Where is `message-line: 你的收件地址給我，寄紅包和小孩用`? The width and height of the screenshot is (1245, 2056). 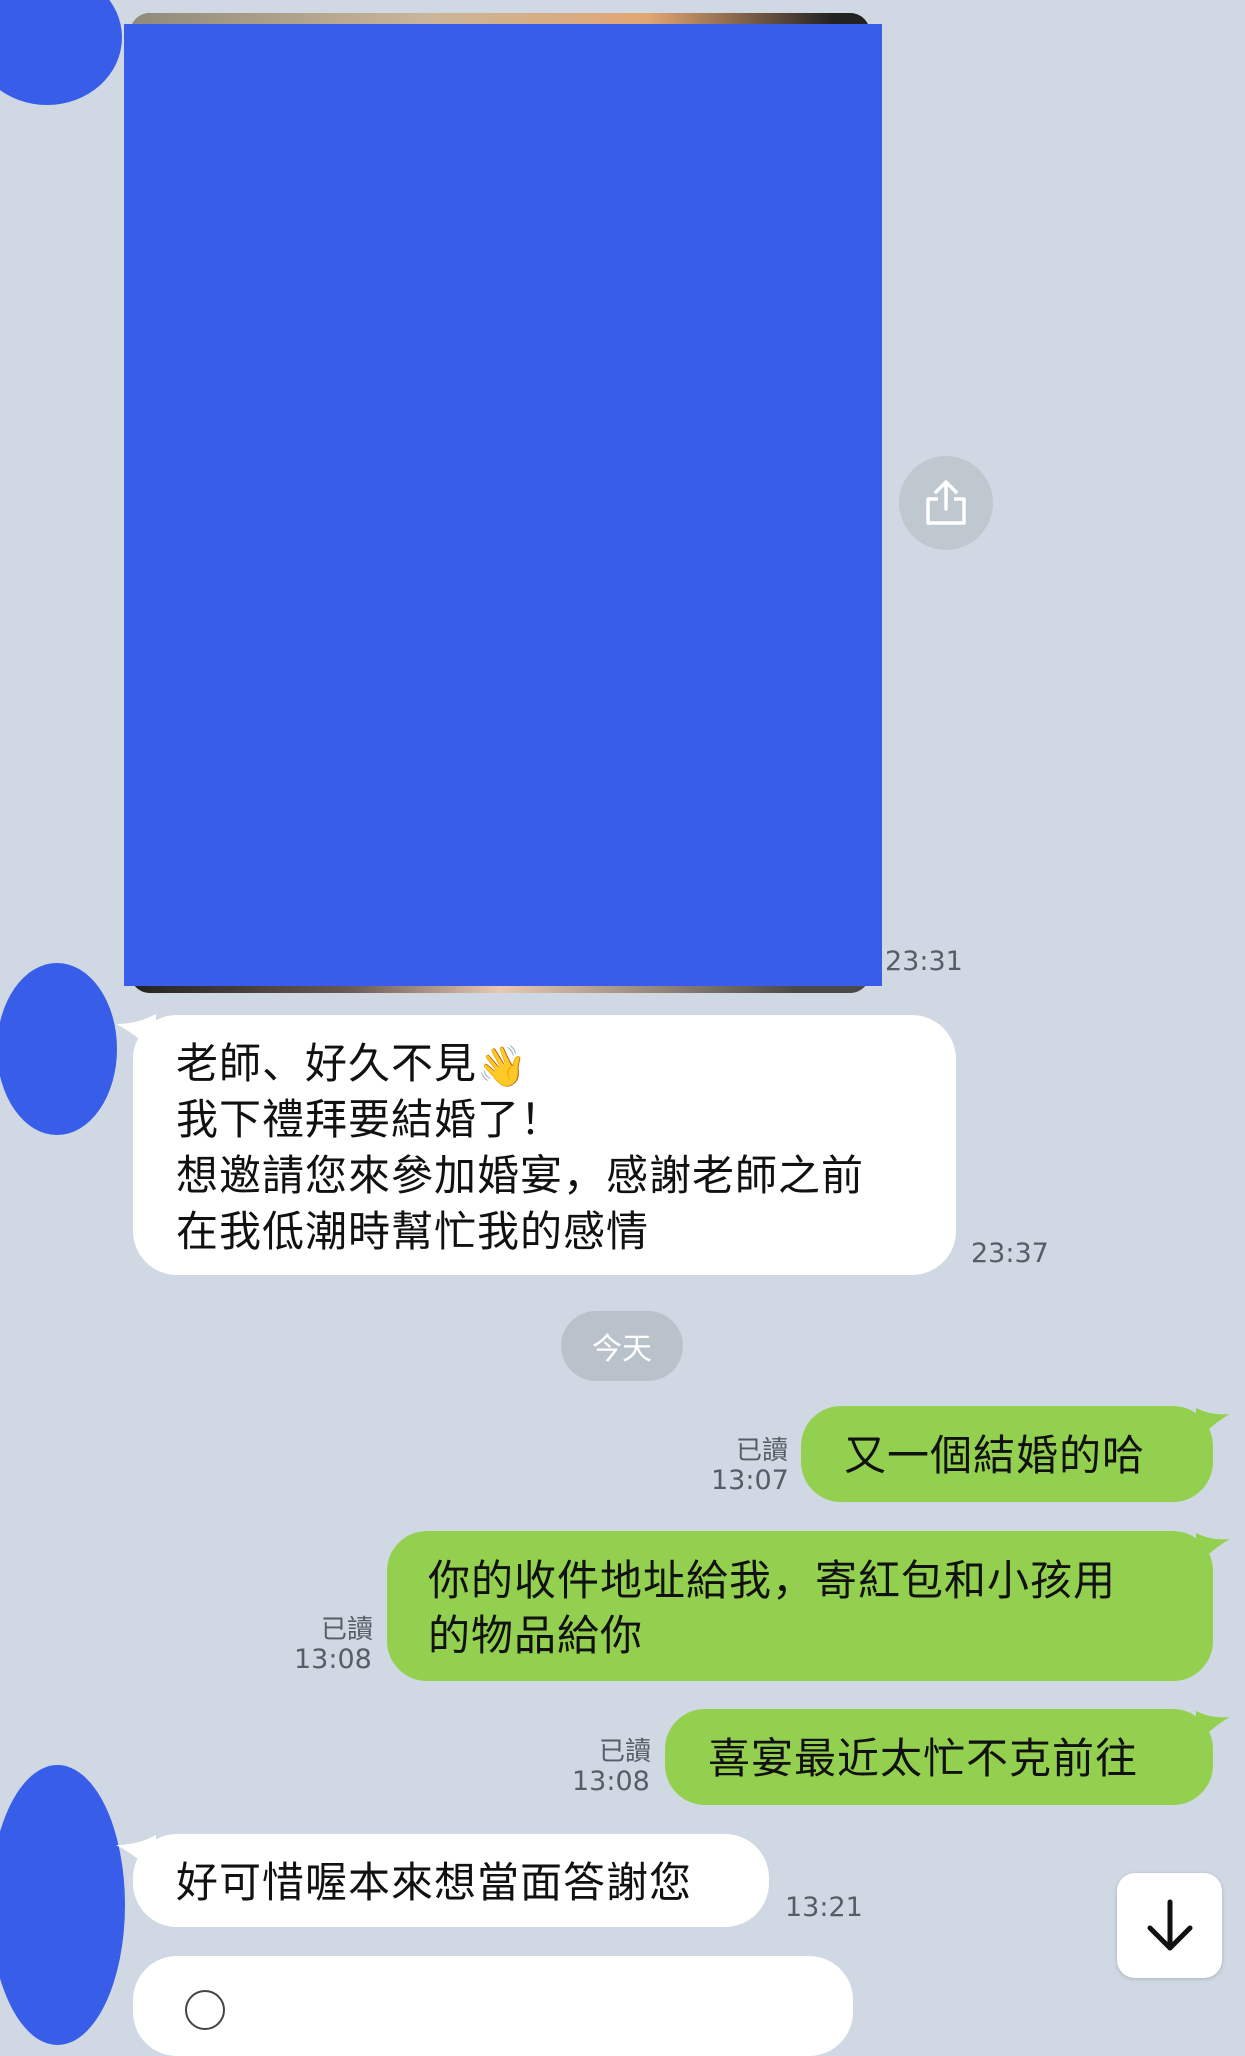
message-line: 你的收件地址給我，寄紅包和小孩用 is located at coordinates (772, 1580).